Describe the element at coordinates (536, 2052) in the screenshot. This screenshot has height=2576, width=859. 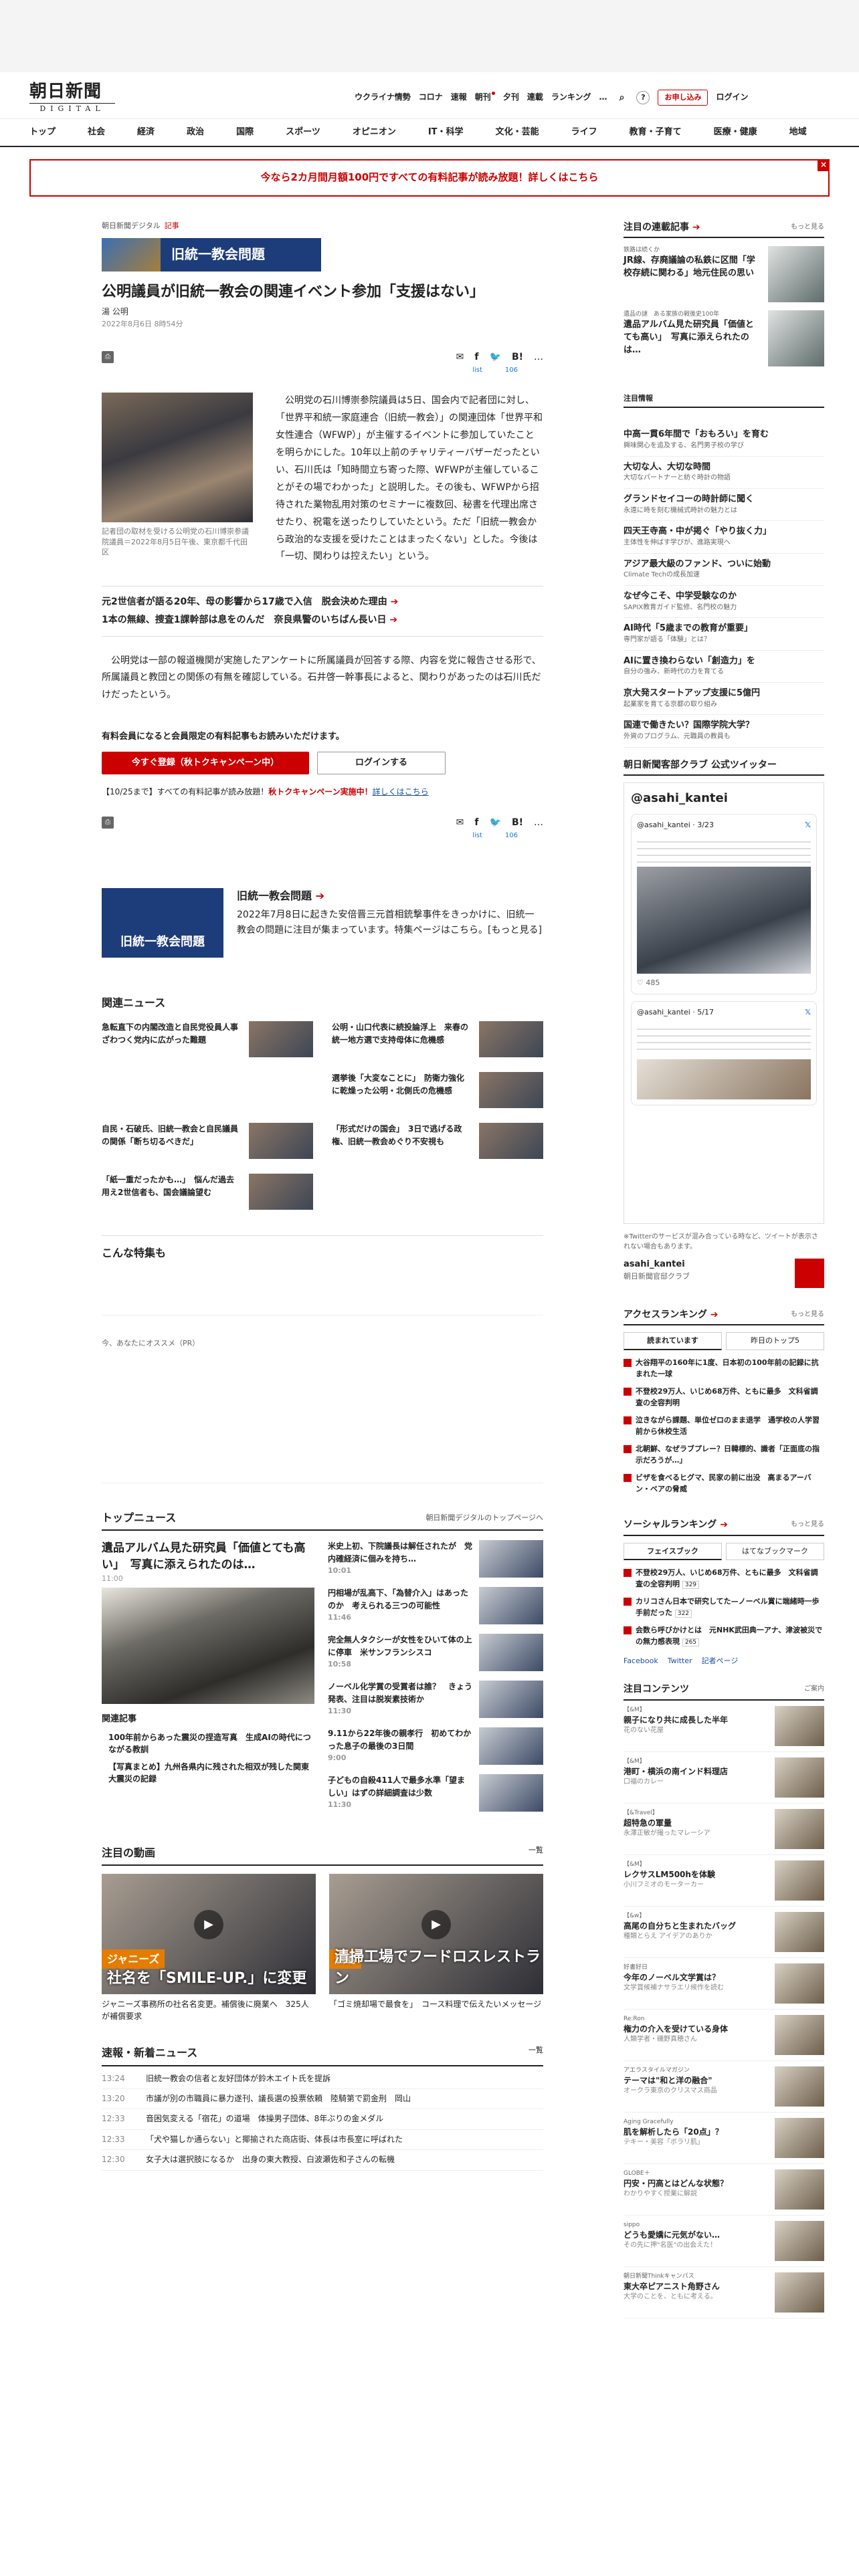
I see `breaking-more-link: 一覧` at that location.